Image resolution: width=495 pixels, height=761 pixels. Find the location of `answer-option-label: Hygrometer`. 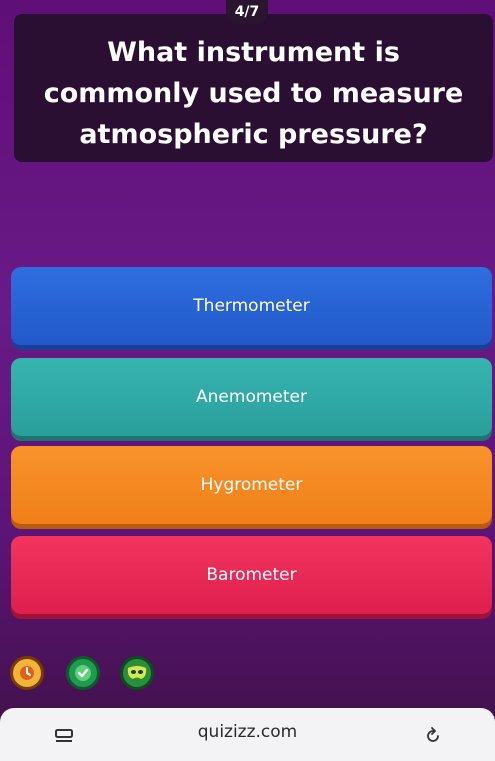

answer-option-label: Hygrometer is located at coordinates (251, 485).